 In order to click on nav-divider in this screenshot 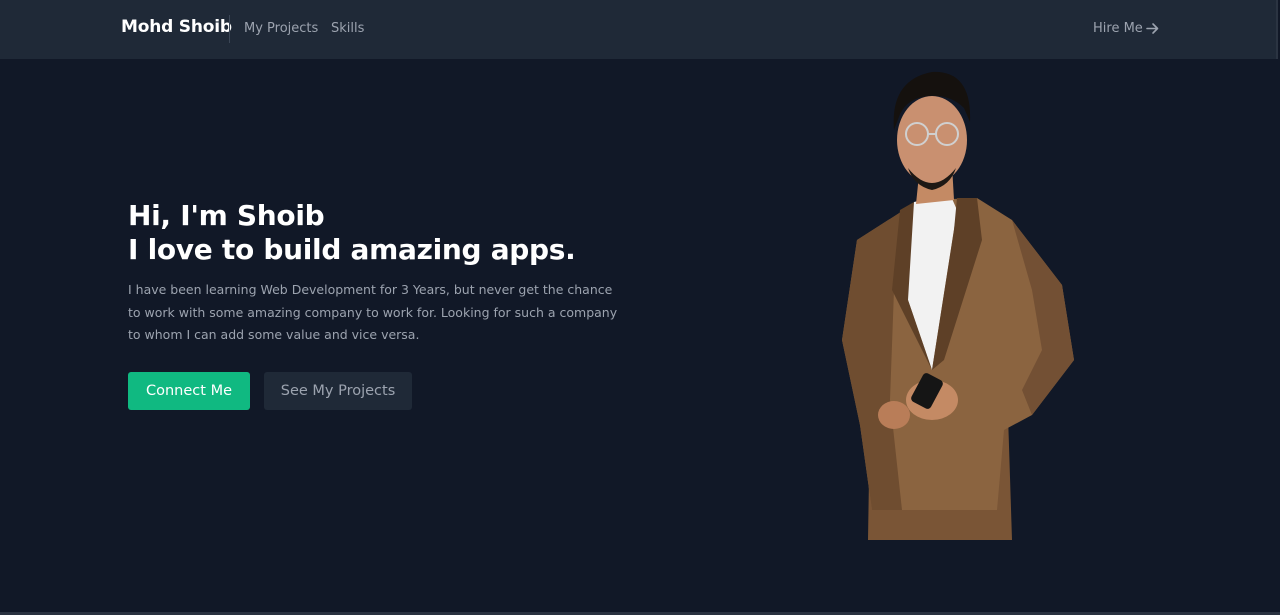, I will do `click(229, 29)`.